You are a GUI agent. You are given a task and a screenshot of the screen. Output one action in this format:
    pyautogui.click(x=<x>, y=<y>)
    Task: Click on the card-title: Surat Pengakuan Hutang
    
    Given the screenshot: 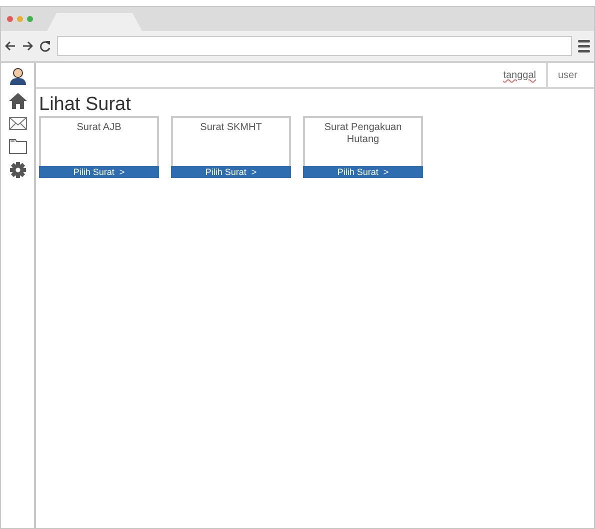 What is the action you would take?
    pyautogui.click(x=363, y=134)
    